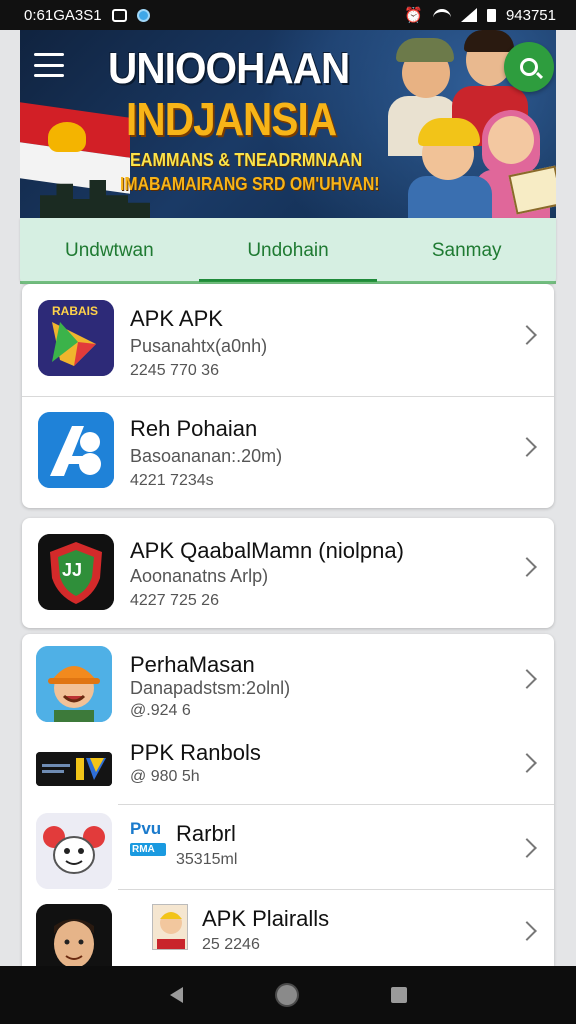  I want to click on dark-banner-app-icon, so click(74, 769).